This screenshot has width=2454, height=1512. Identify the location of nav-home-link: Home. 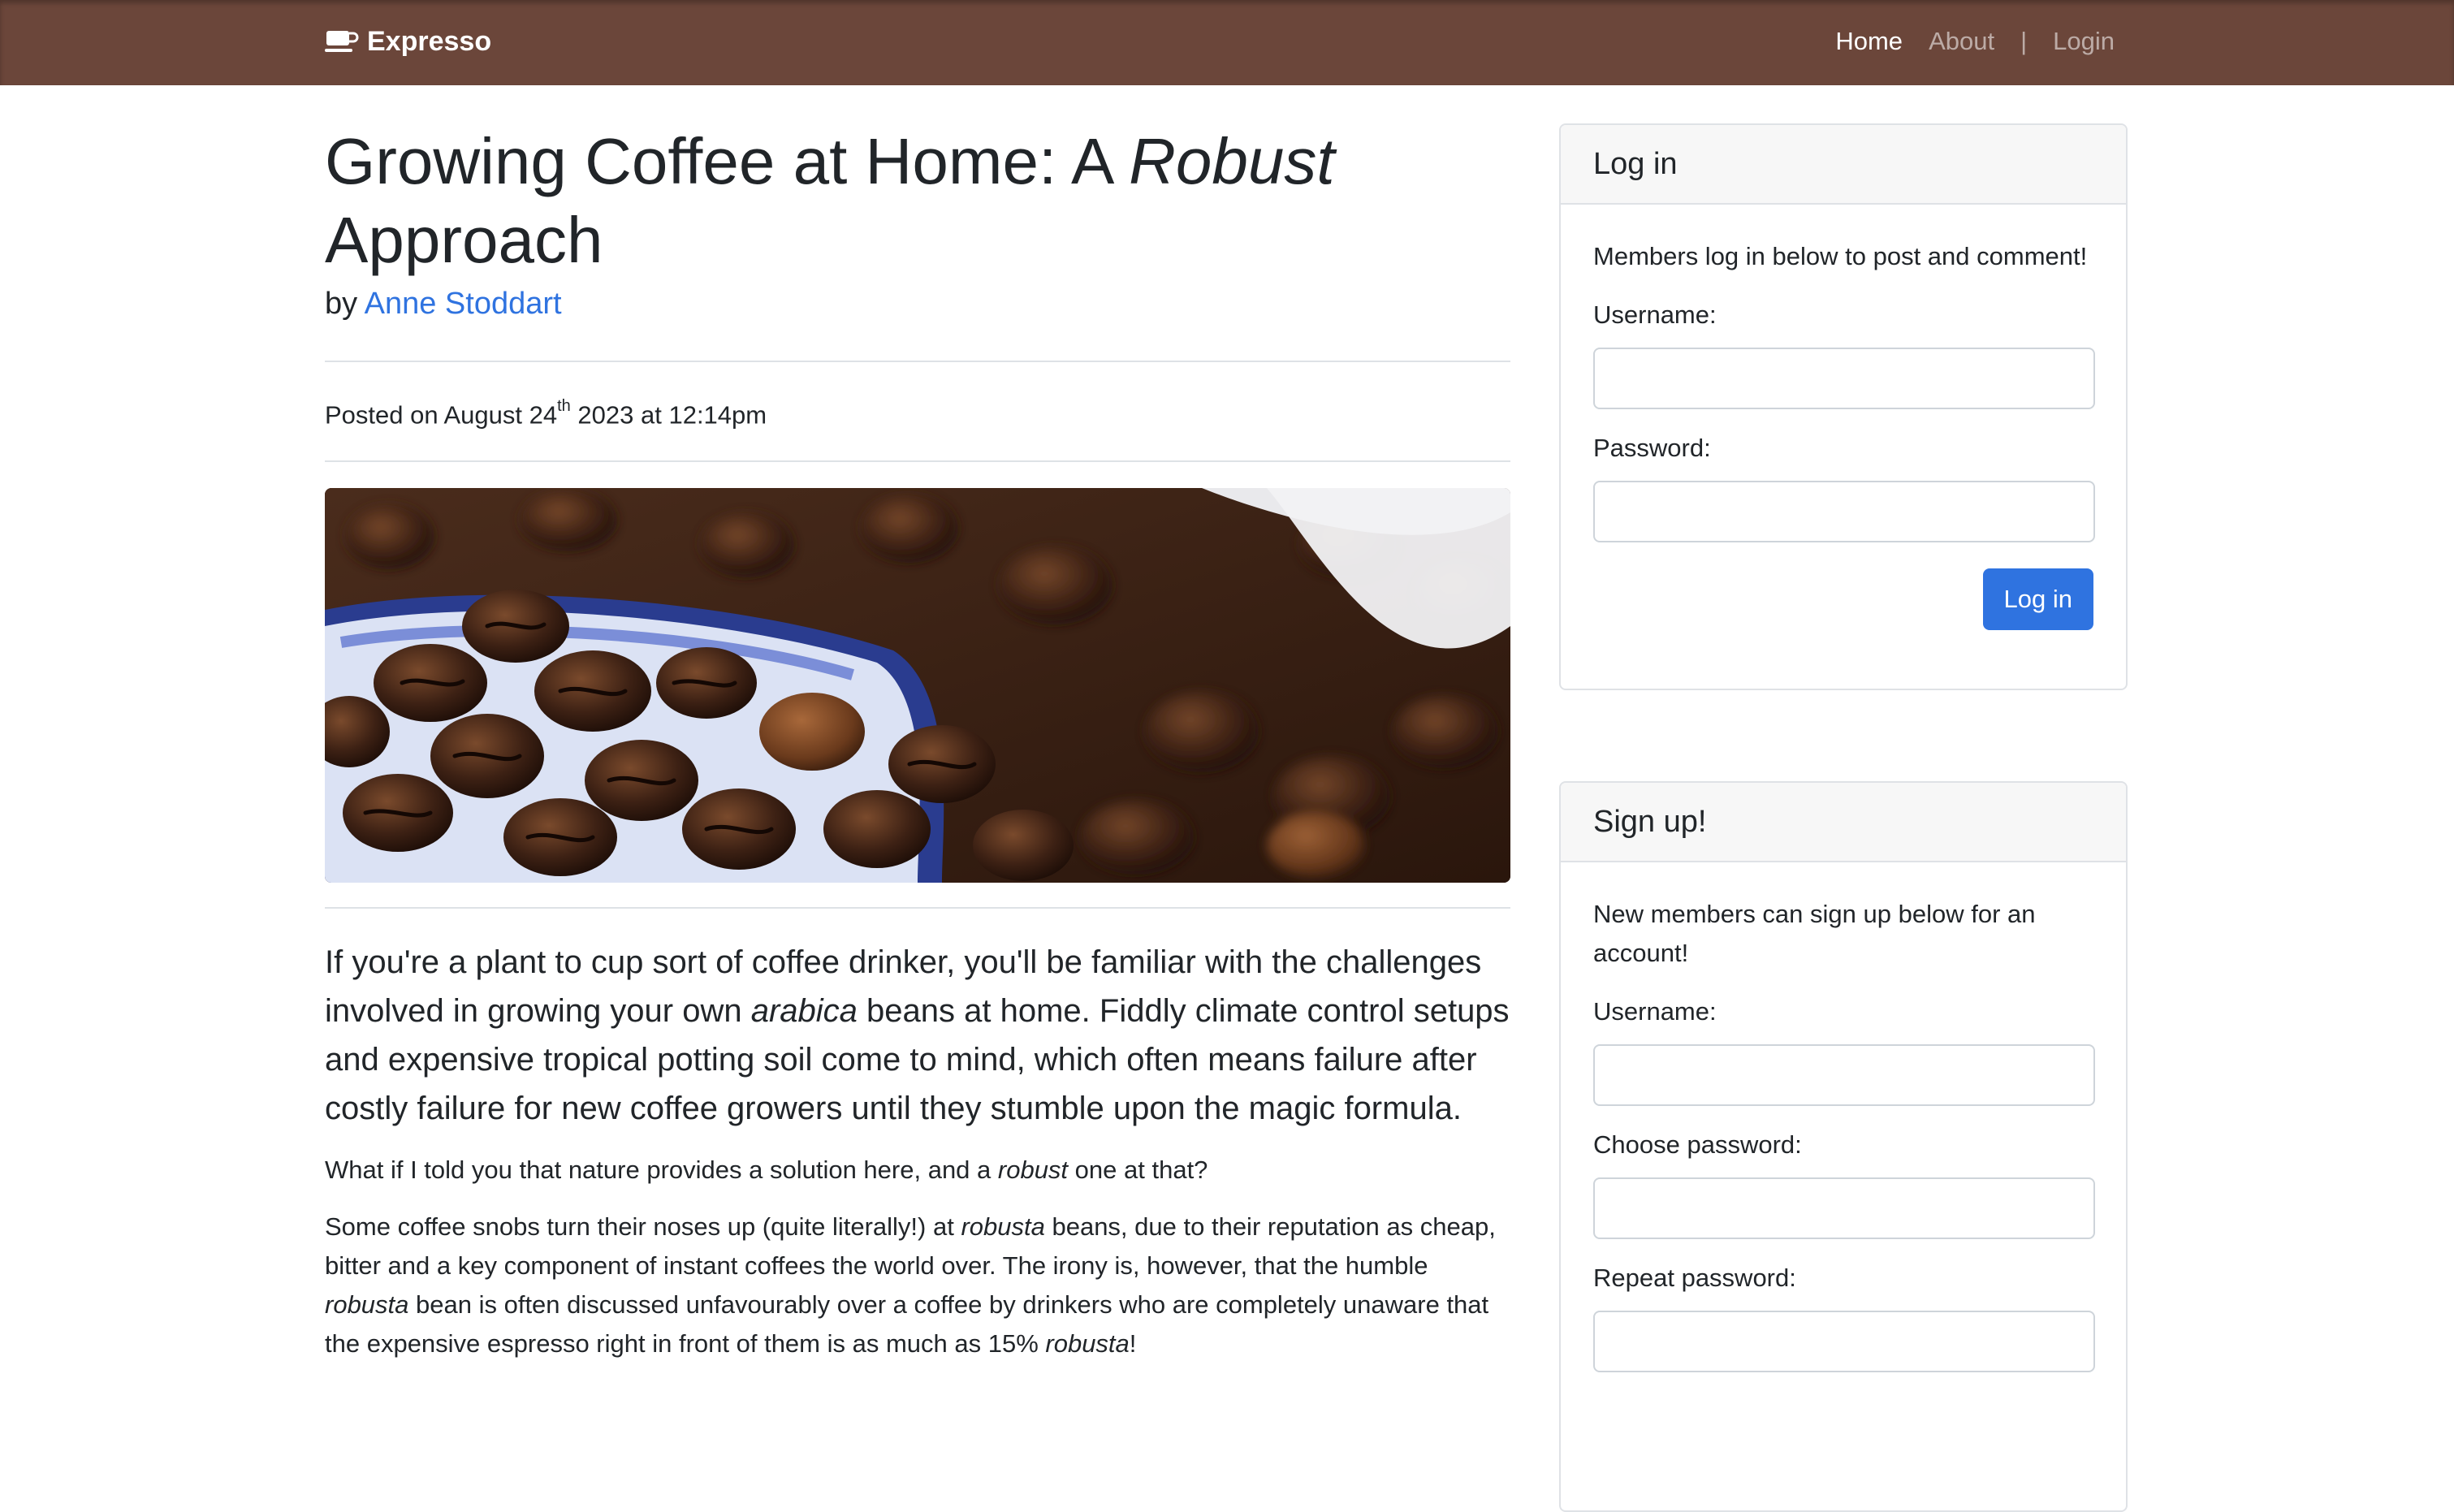
(1869, 41).